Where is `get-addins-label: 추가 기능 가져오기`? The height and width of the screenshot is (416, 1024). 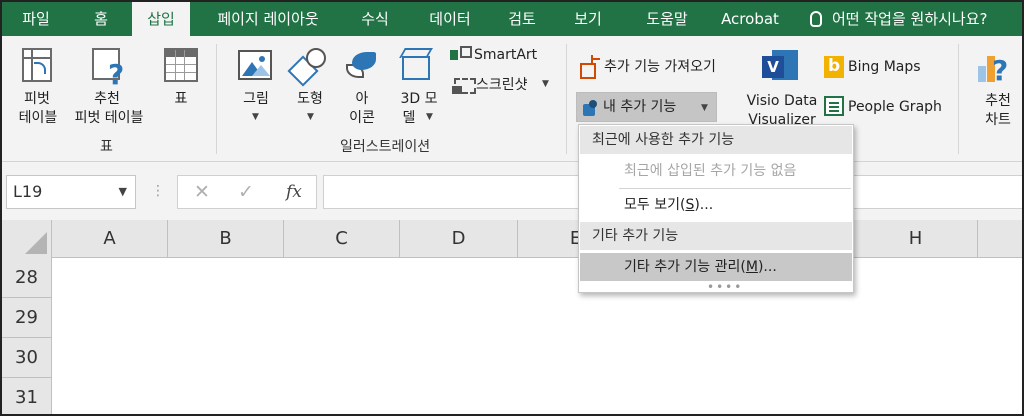
get-addins-label: 추가 기능 가져오기 is located at coordinates (660, 67).